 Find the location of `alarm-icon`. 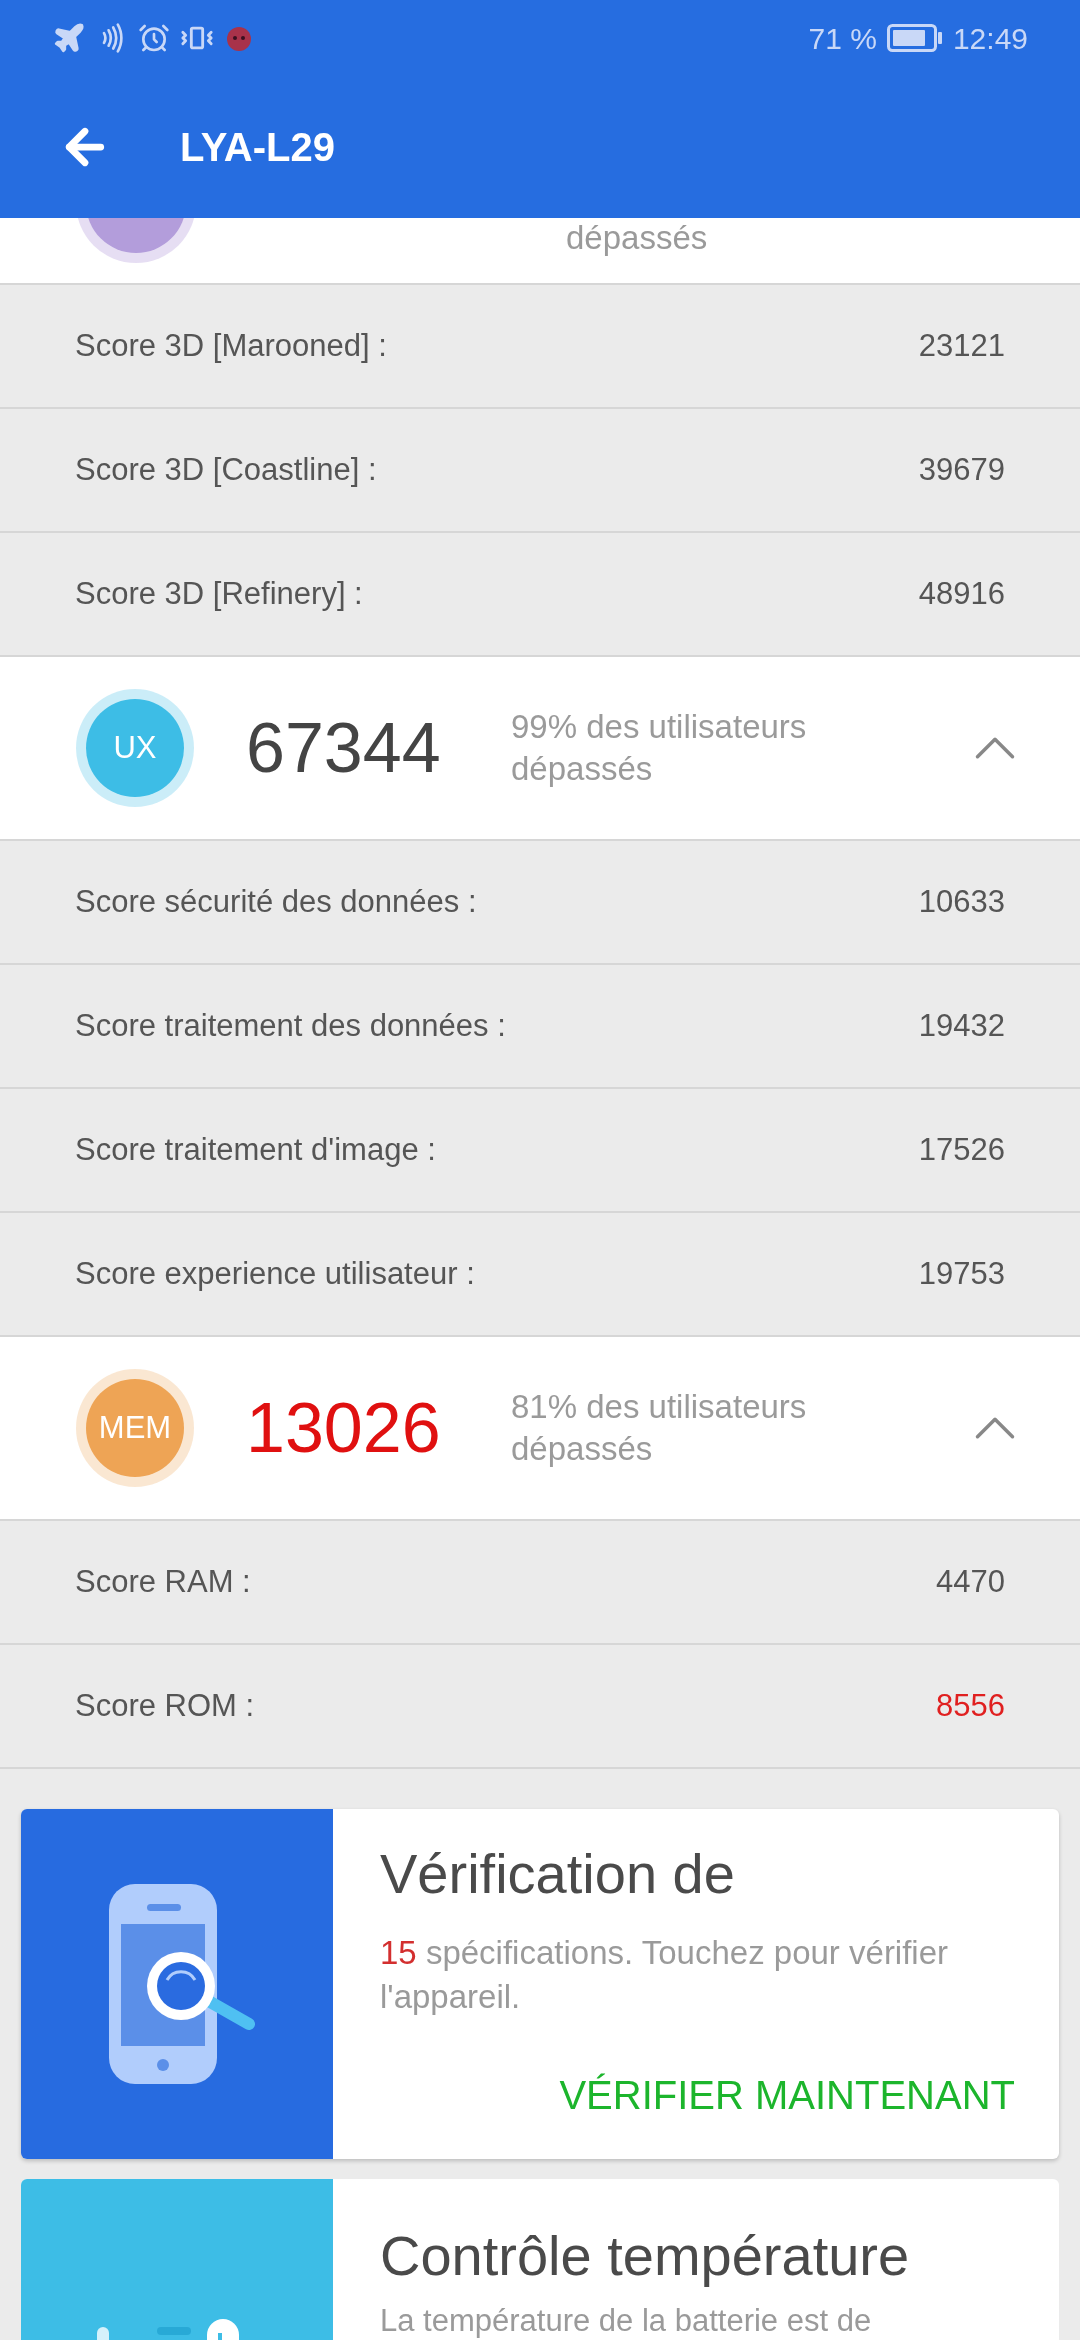

alarm-icon is located at coordinates (154, 38).